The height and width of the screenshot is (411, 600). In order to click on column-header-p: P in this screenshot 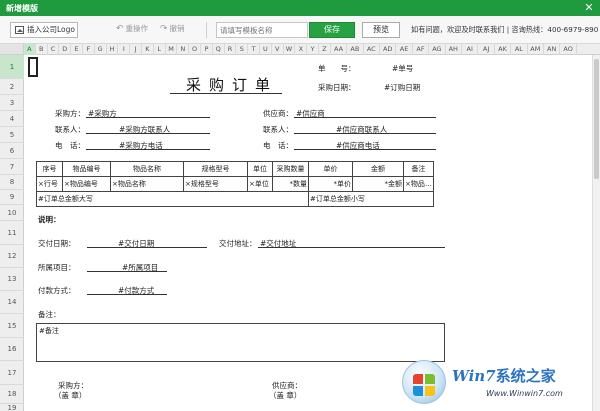, I will do `click(207, 49)`.